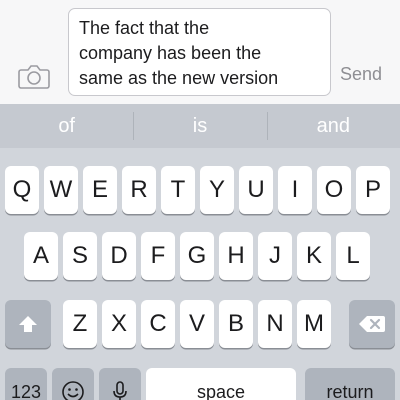 The image size is (400, 400). I want to click on prediction-suggestion: of, so click(66, 126).